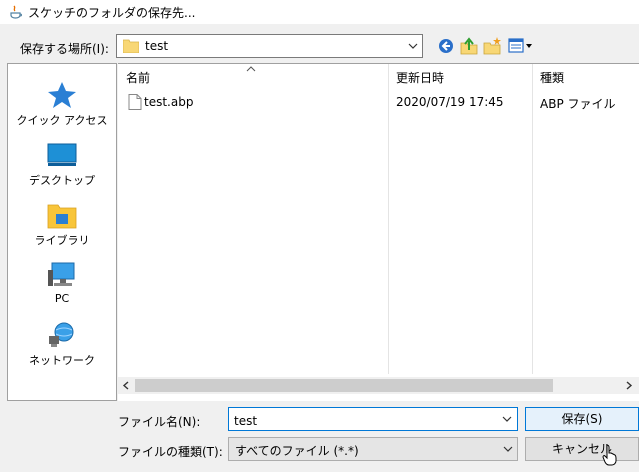  What do you see at coordinates (628, 385) in the screenshot?
I see `scroll-right-icon` at bounding box center [628, 385].